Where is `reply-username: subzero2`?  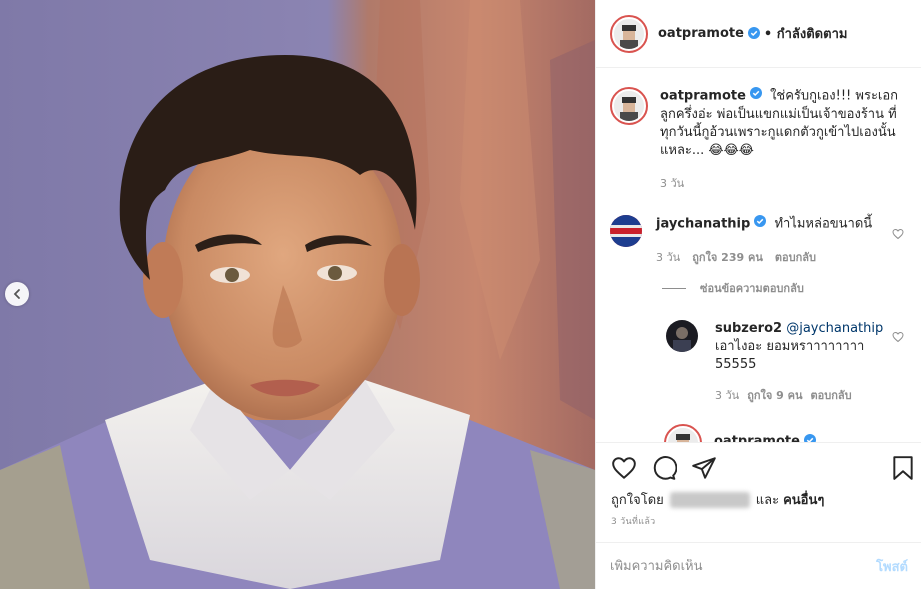 reply-username: subzero2 is located at coordinates (748, 328).